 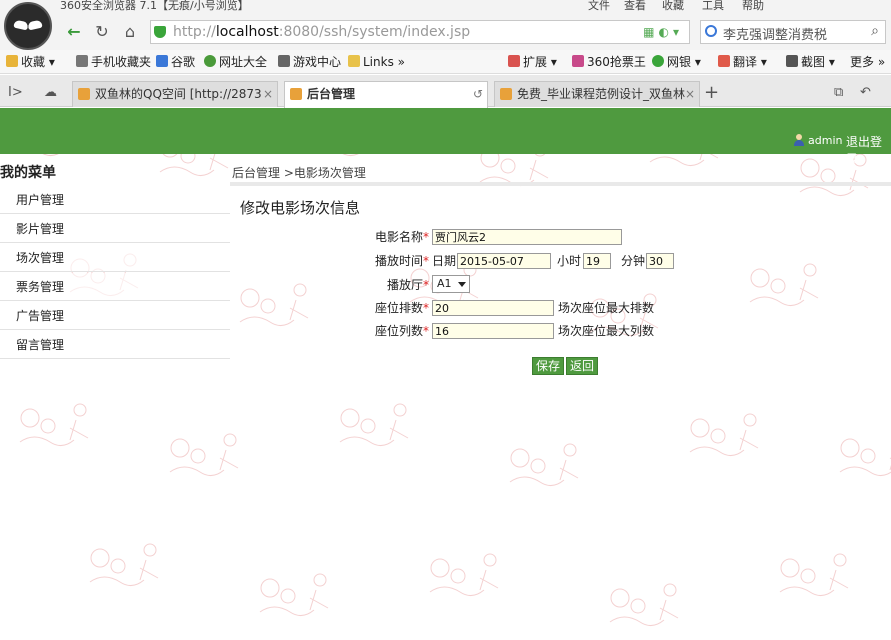 I want to click on globe-icon, so click(x=210, y=61).